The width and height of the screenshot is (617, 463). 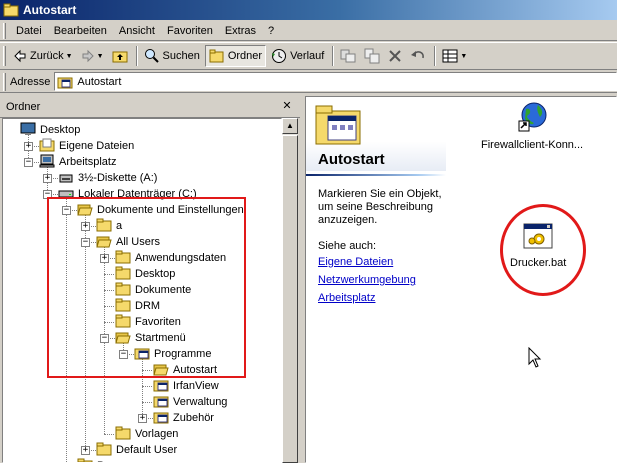 What do you see at coordinates (4, 56) in the screenshot?
I see `toolbar-grip` at bounding box center [4, 56].